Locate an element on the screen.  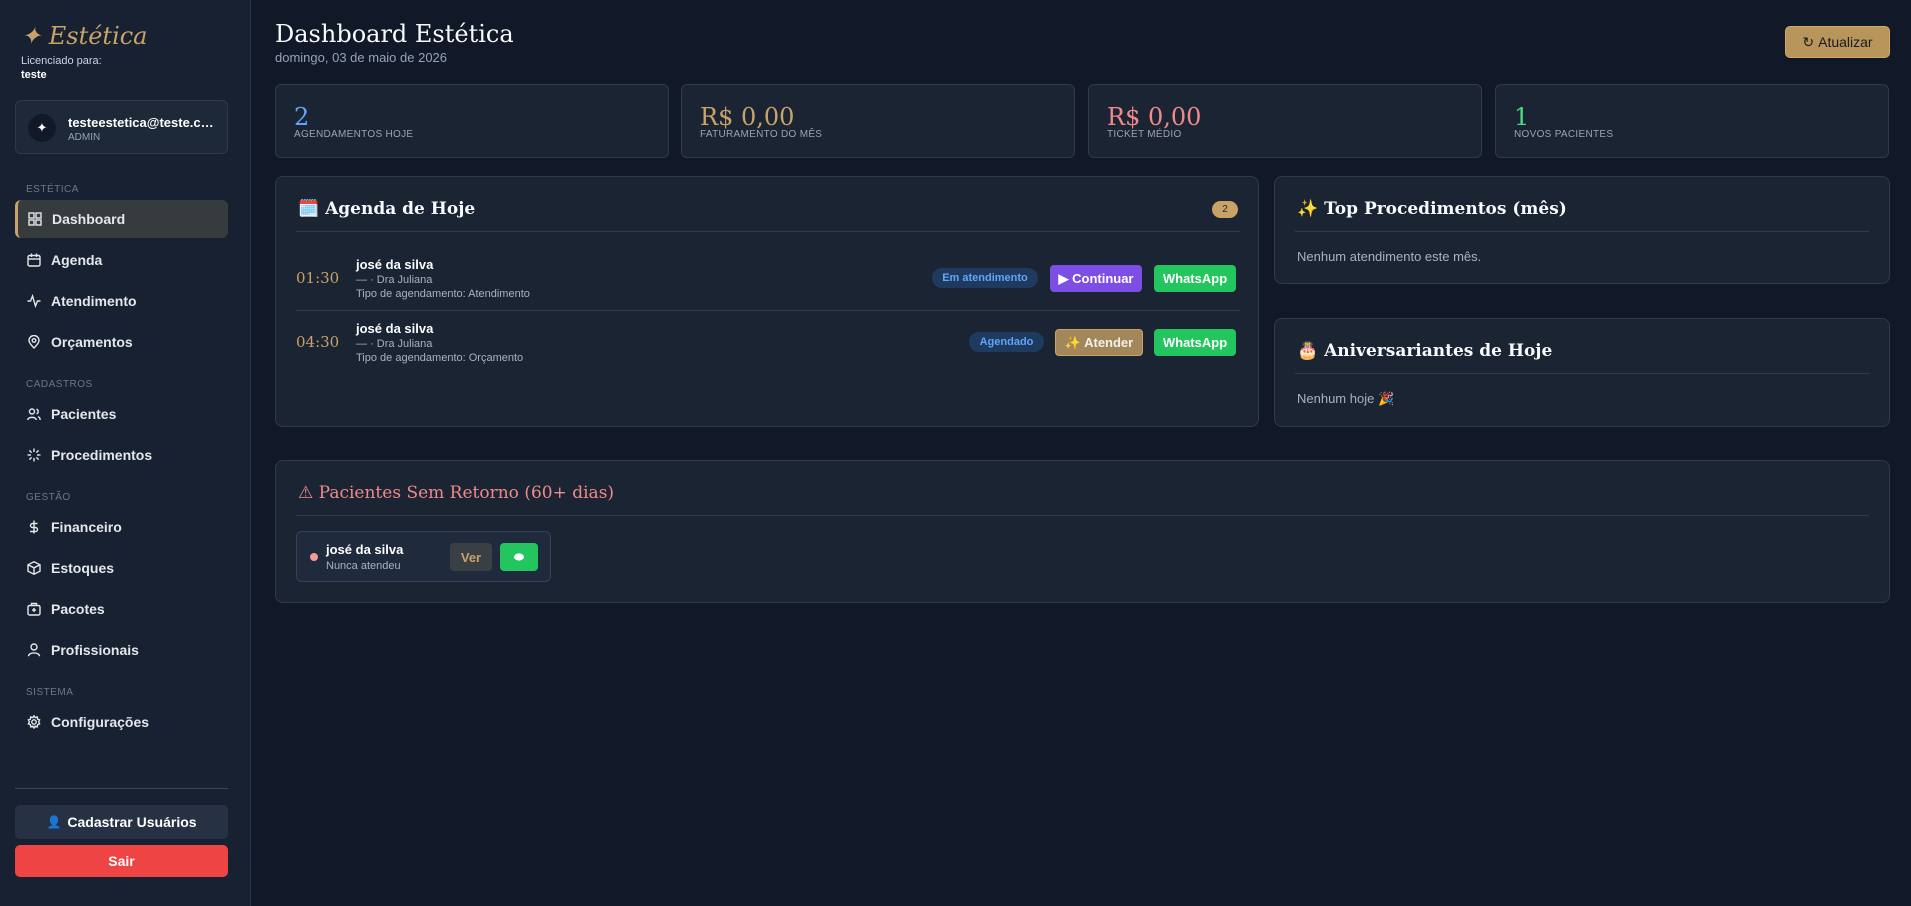
sidebar-item-label: Profissionais is located at coordinates (95, 650).